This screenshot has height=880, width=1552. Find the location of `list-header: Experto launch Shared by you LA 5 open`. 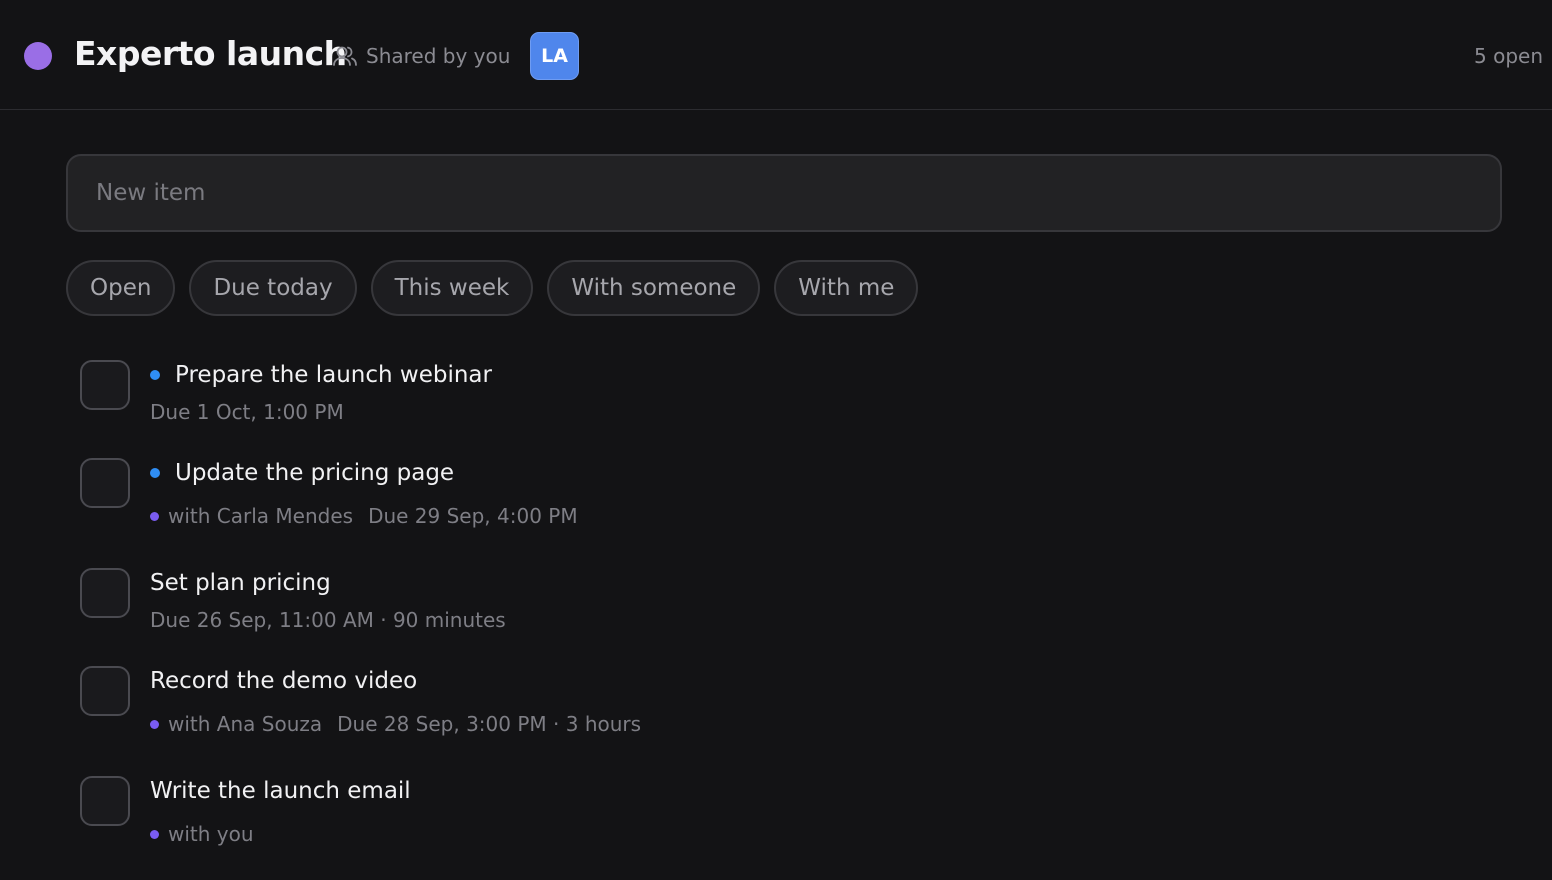

list-header: Experto launch Shared by you LA 5 open is located at coordinates (776, 55).